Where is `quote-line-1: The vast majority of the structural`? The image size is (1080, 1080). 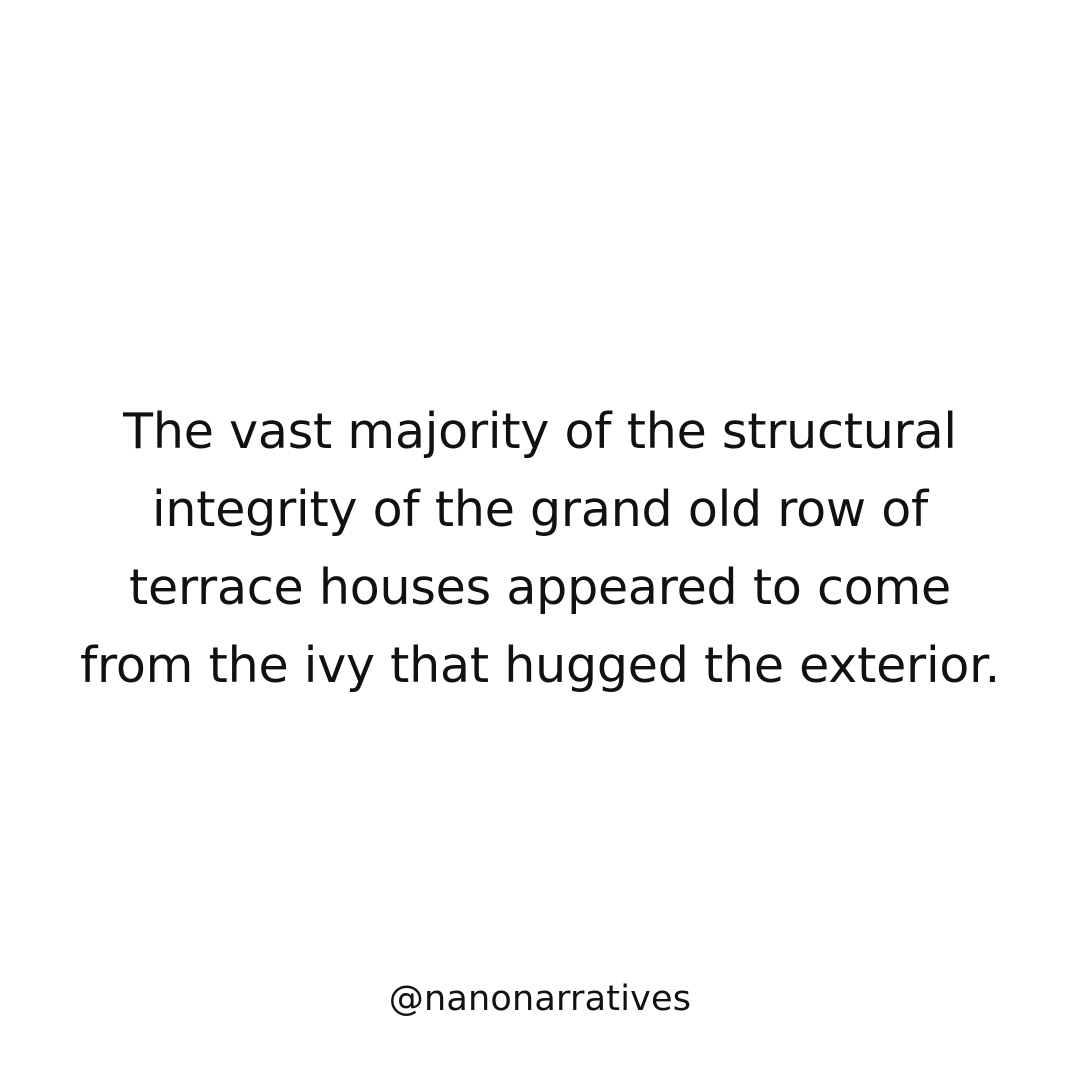 quote-line-1: The vast majority of the structural is located at coordinates (540, 431).